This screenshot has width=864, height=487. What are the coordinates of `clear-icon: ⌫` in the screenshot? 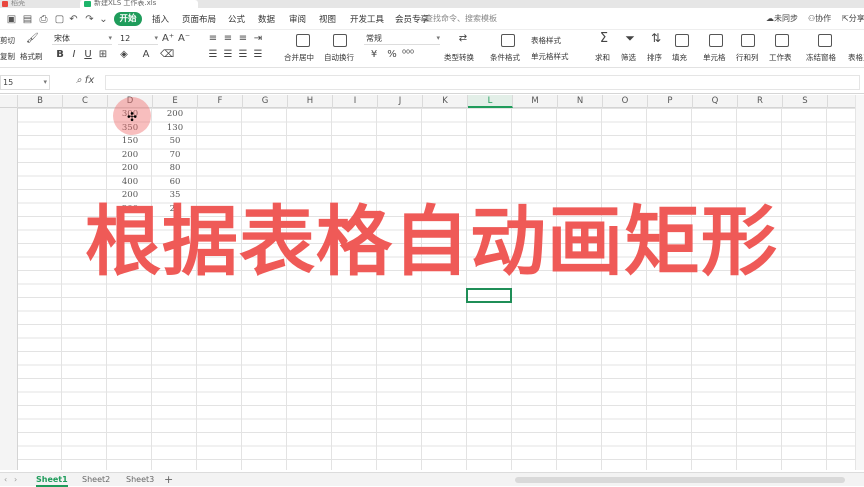 It's located at (167, 54).